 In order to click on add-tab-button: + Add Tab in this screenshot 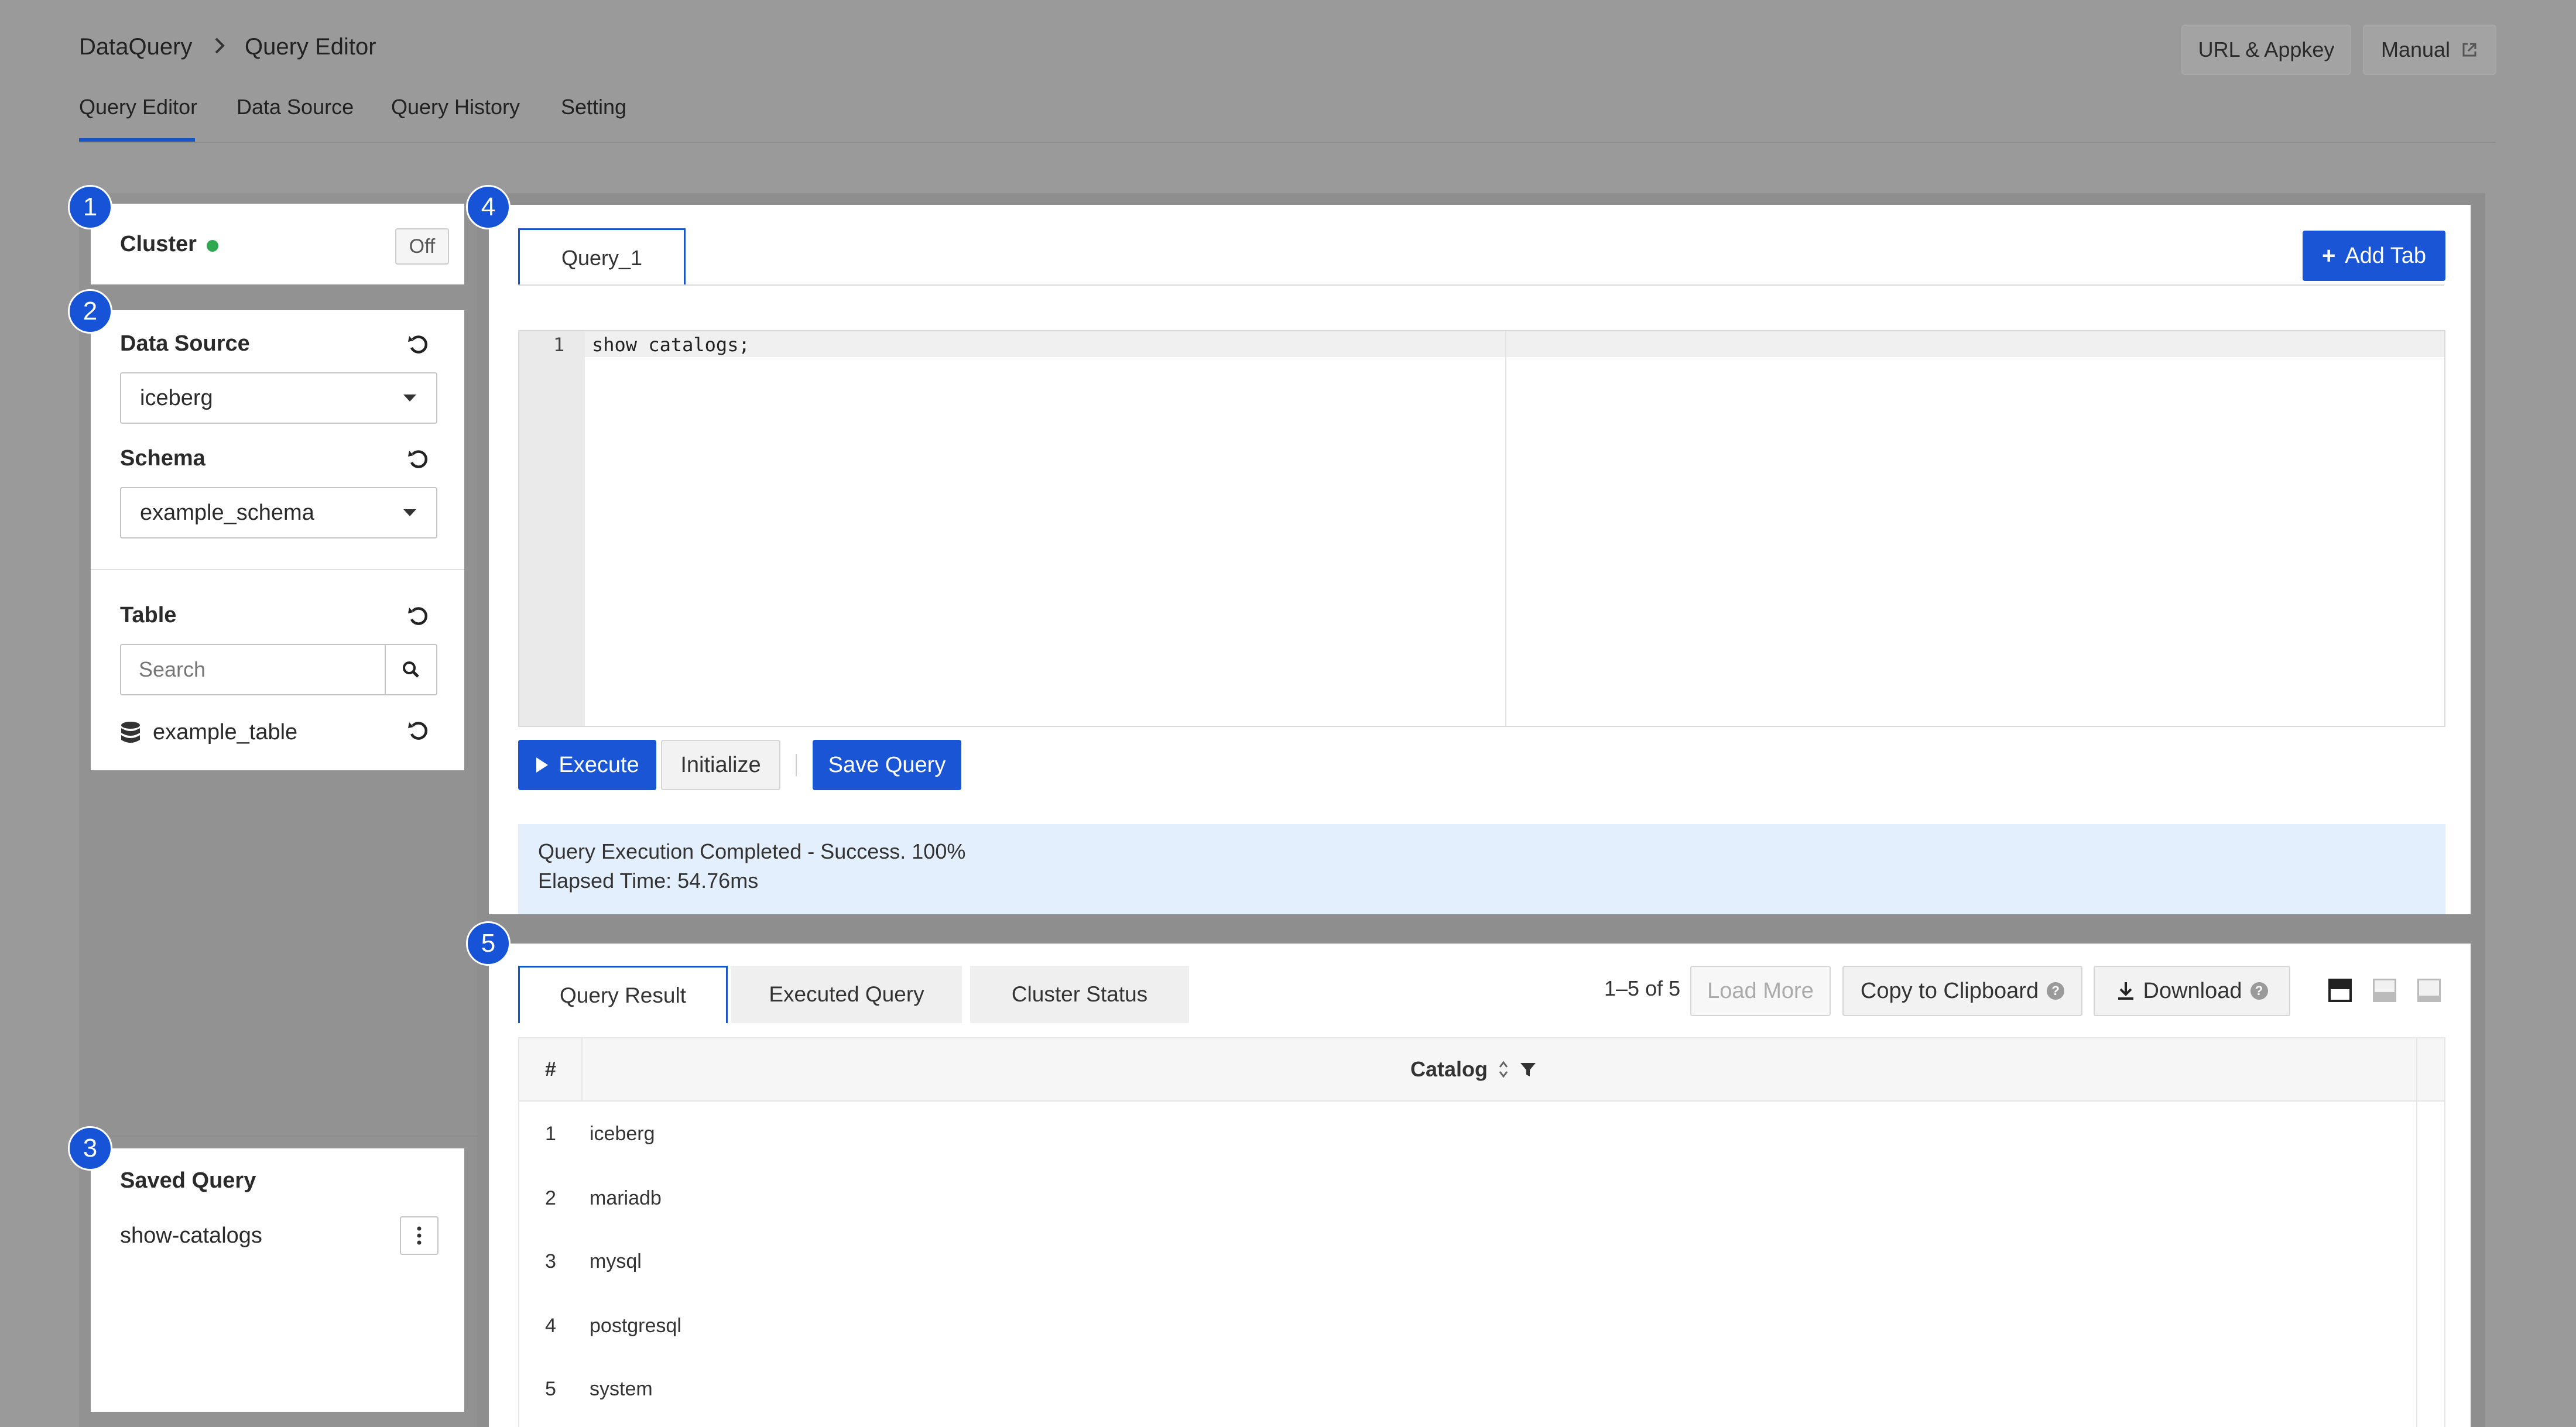, I will do `click(2374, 256)`.